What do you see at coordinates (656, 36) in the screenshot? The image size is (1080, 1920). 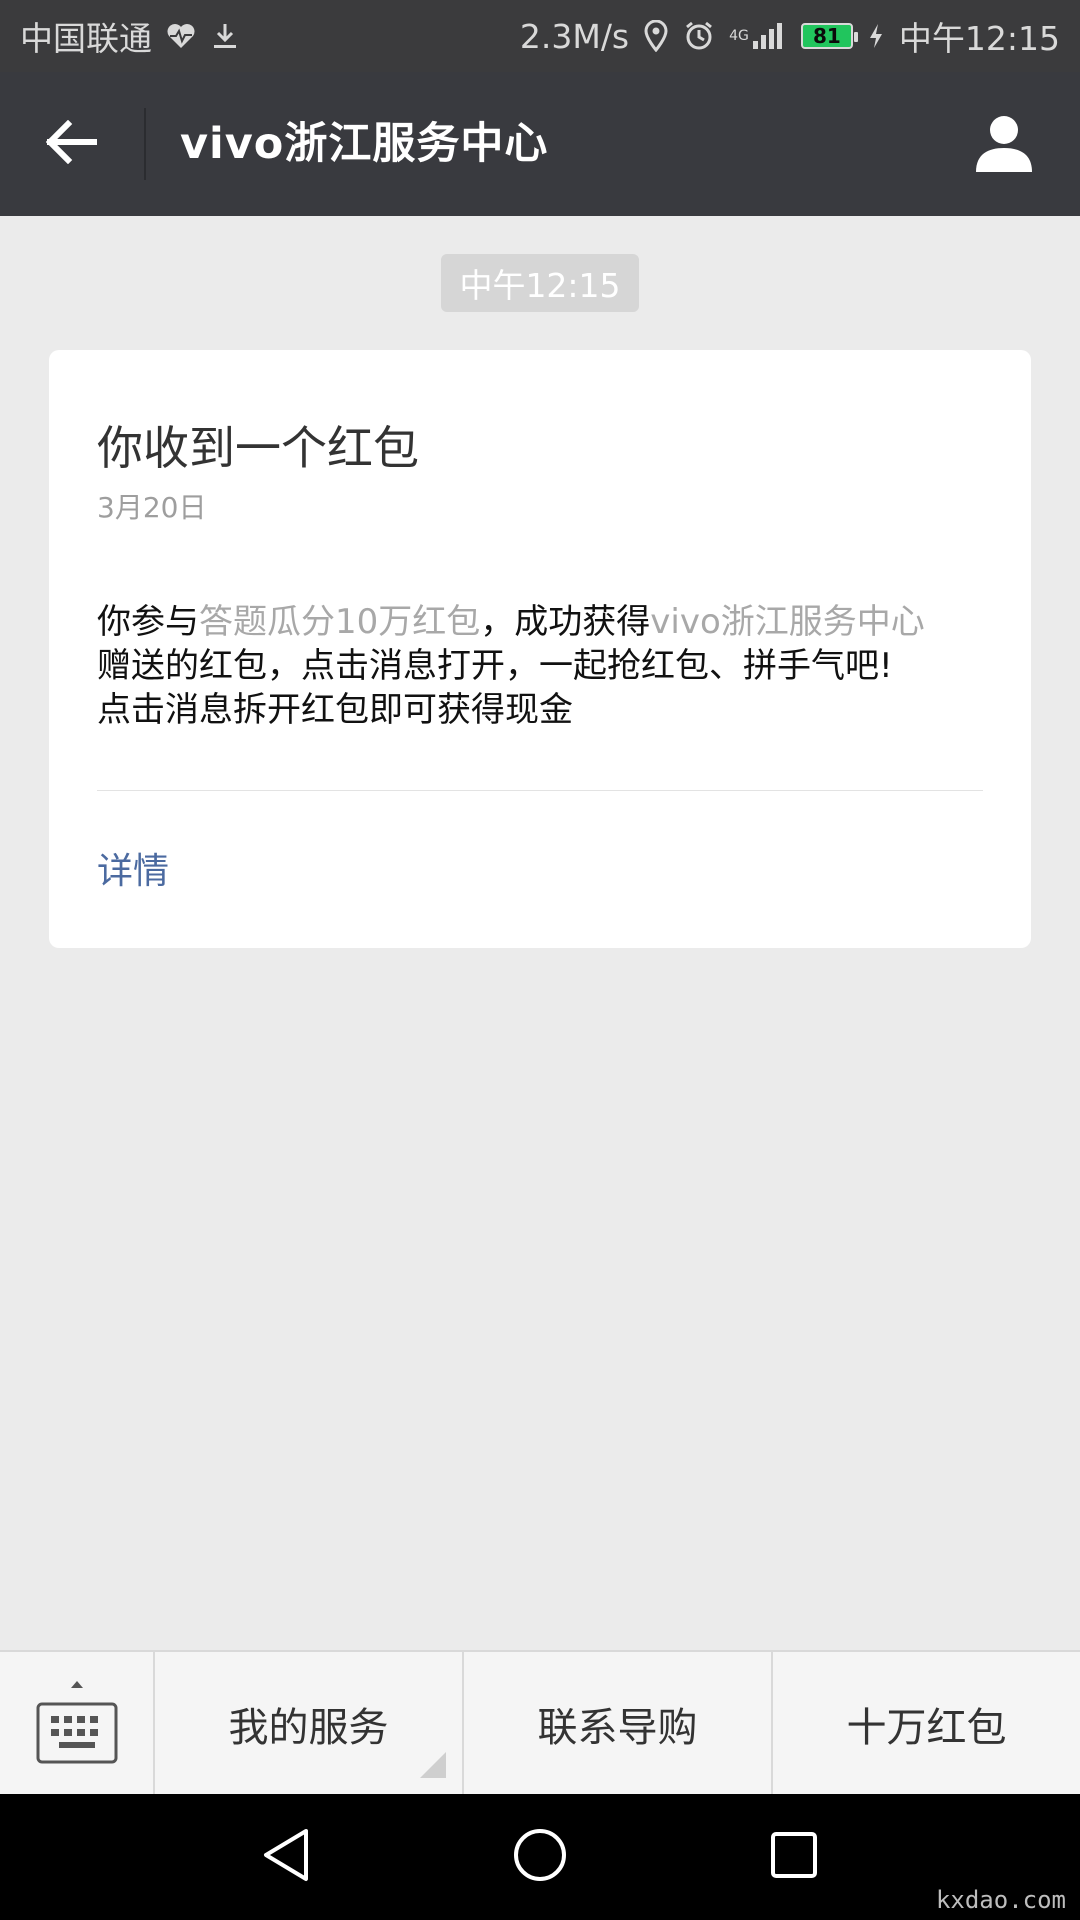 I see `location-icon` at bounding box center [656, 36].